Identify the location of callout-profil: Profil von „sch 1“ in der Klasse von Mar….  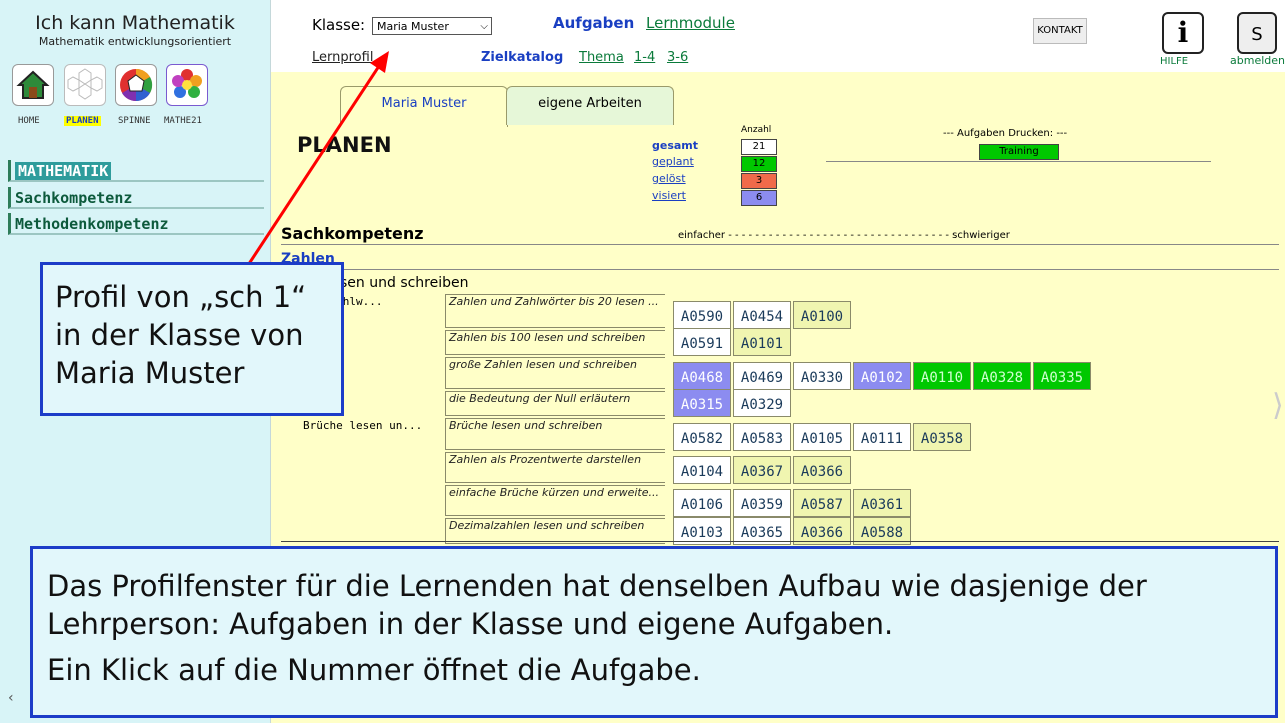
(192, 339).